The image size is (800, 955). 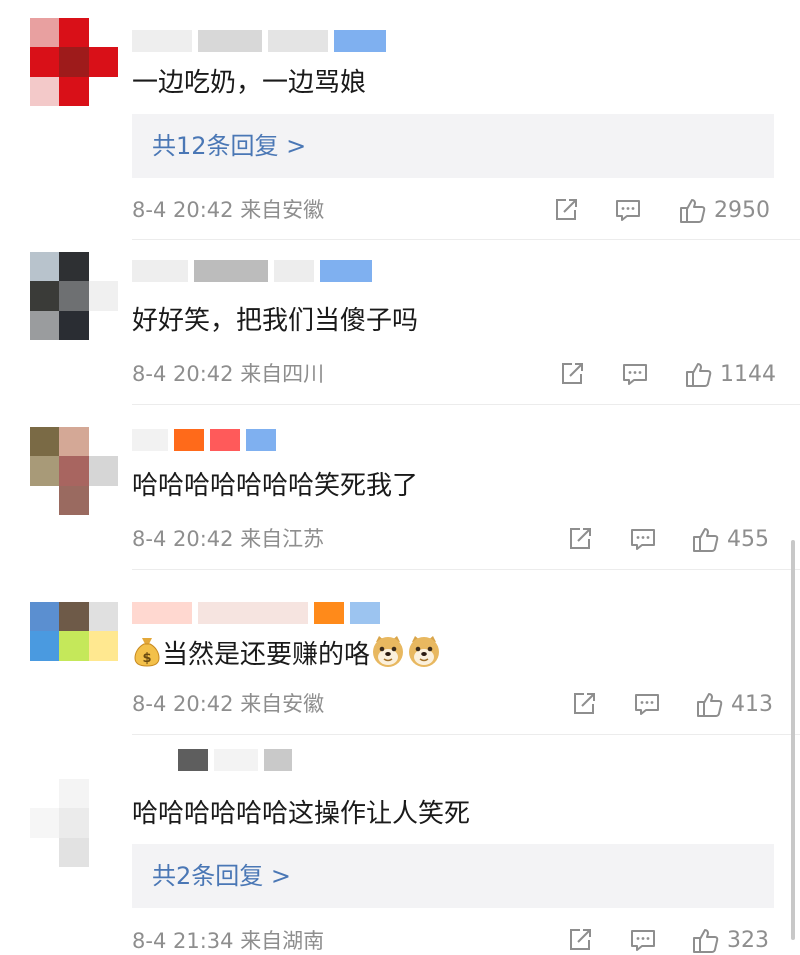 I want to click on like-count: 323, so click(x=748, y=940).